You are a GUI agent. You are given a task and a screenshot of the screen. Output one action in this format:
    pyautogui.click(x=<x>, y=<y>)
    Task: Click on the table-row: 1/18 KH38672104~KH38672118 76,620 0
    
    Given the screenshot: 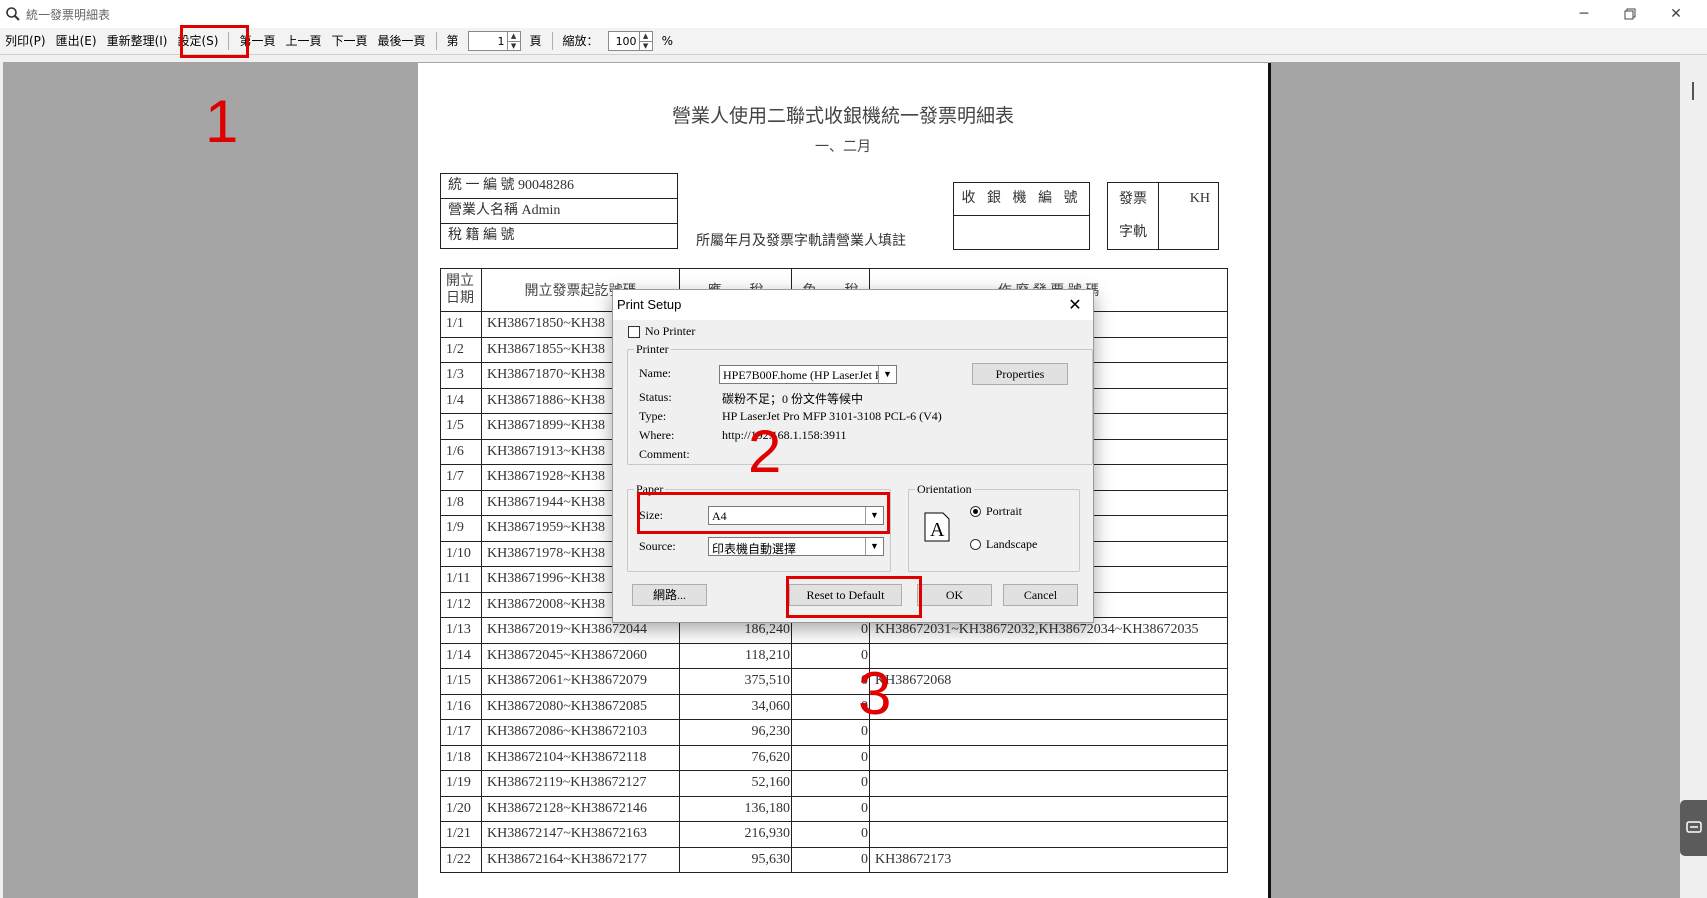 What is the action you would take?
    pyautogui.click(x=834, y=757)
    